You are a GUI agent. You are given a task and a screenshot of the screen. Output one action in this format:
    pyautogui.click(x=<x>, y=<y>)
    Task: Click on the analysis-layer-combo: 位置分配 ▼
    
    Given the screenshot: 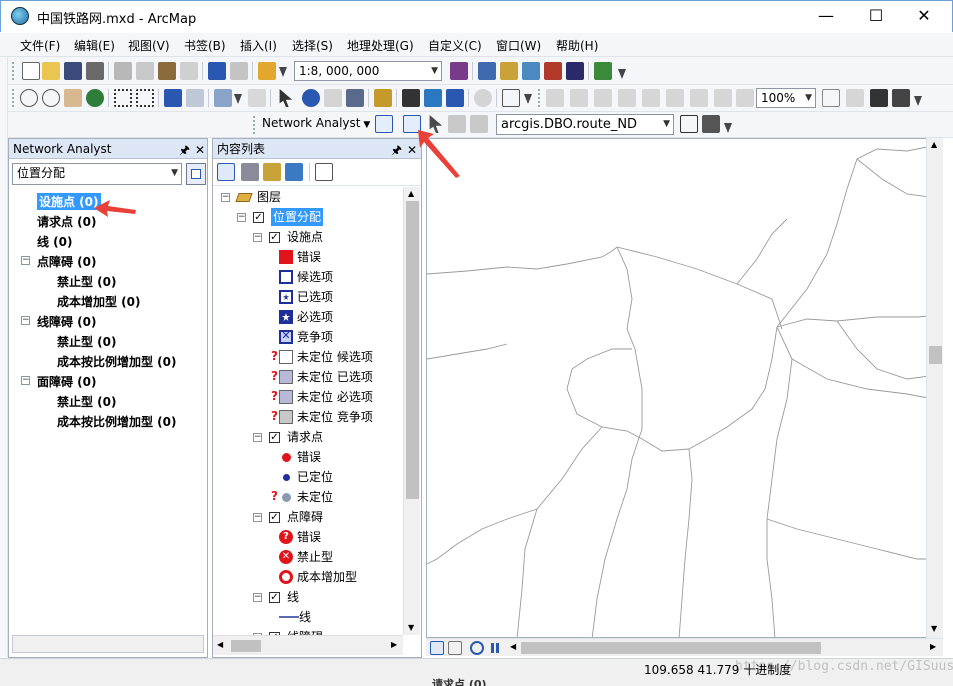 What is the action you would take?
    pyautogui.click(x=97, y=174)
    